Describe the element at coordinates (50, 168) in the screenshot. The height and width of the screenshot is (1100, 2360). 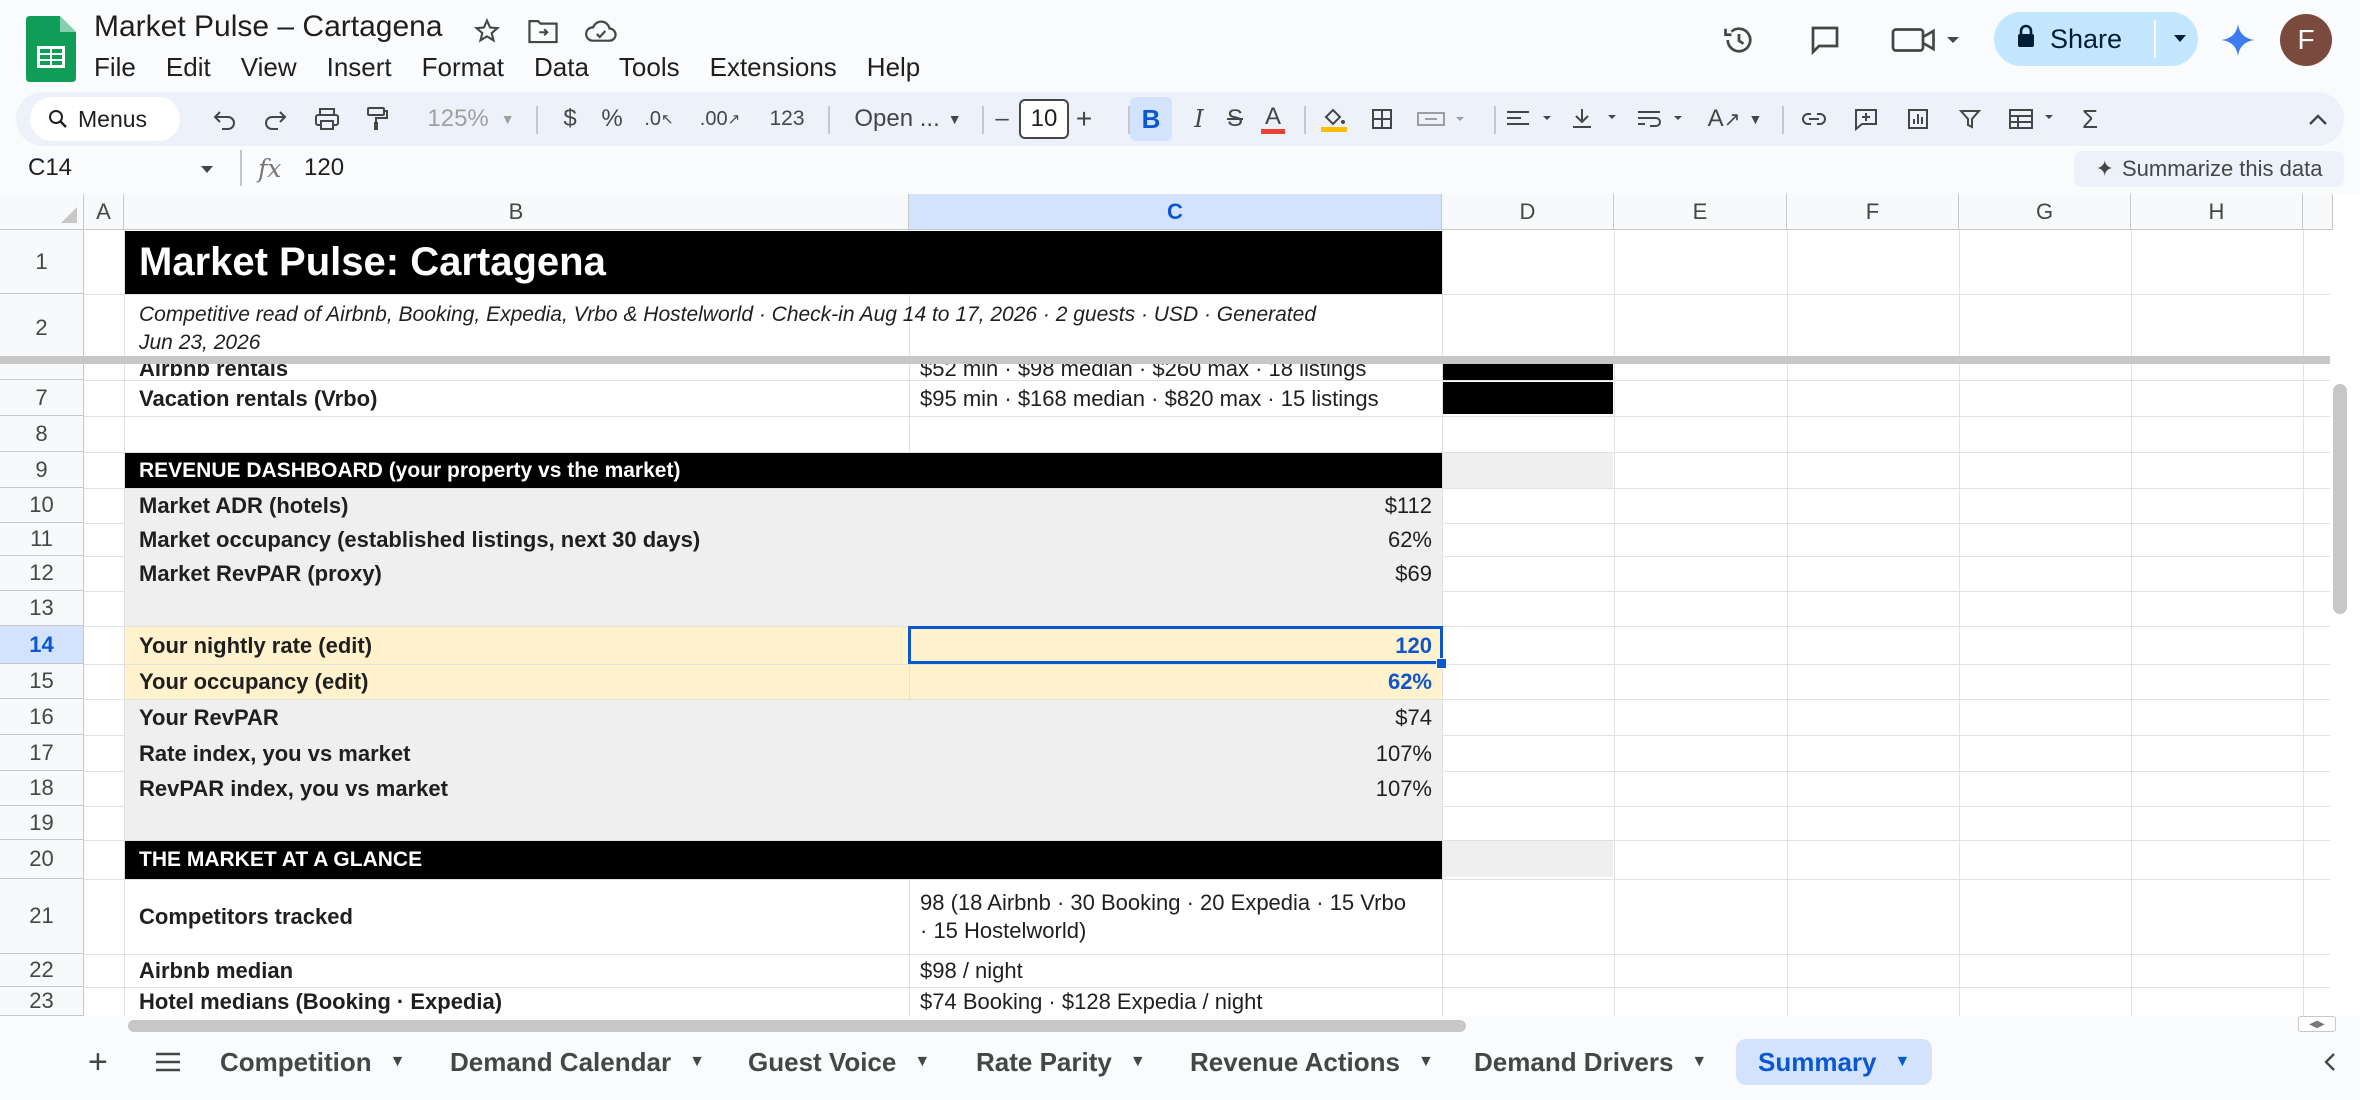
I see `name-box: C14` at that location.